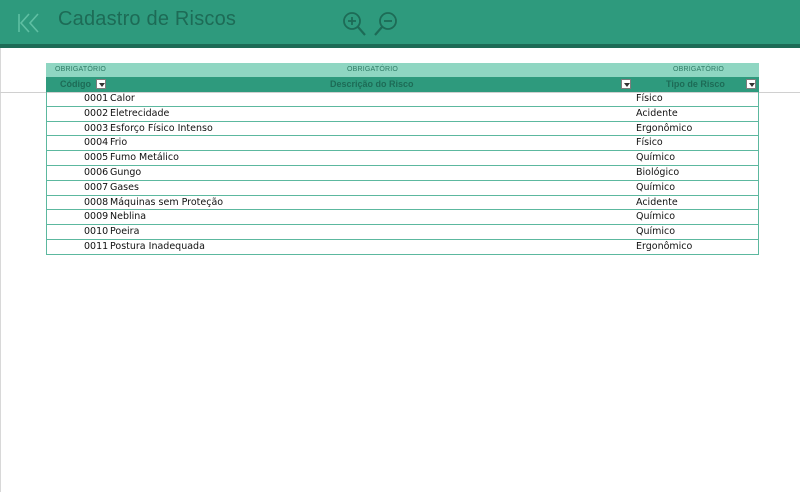 This screenshot has height=492, width=800. What do you see at coordinates (402, 144) in the screenshot?
I see `table-row: 0004 Frio Físico` at bounding box center [402, 144].